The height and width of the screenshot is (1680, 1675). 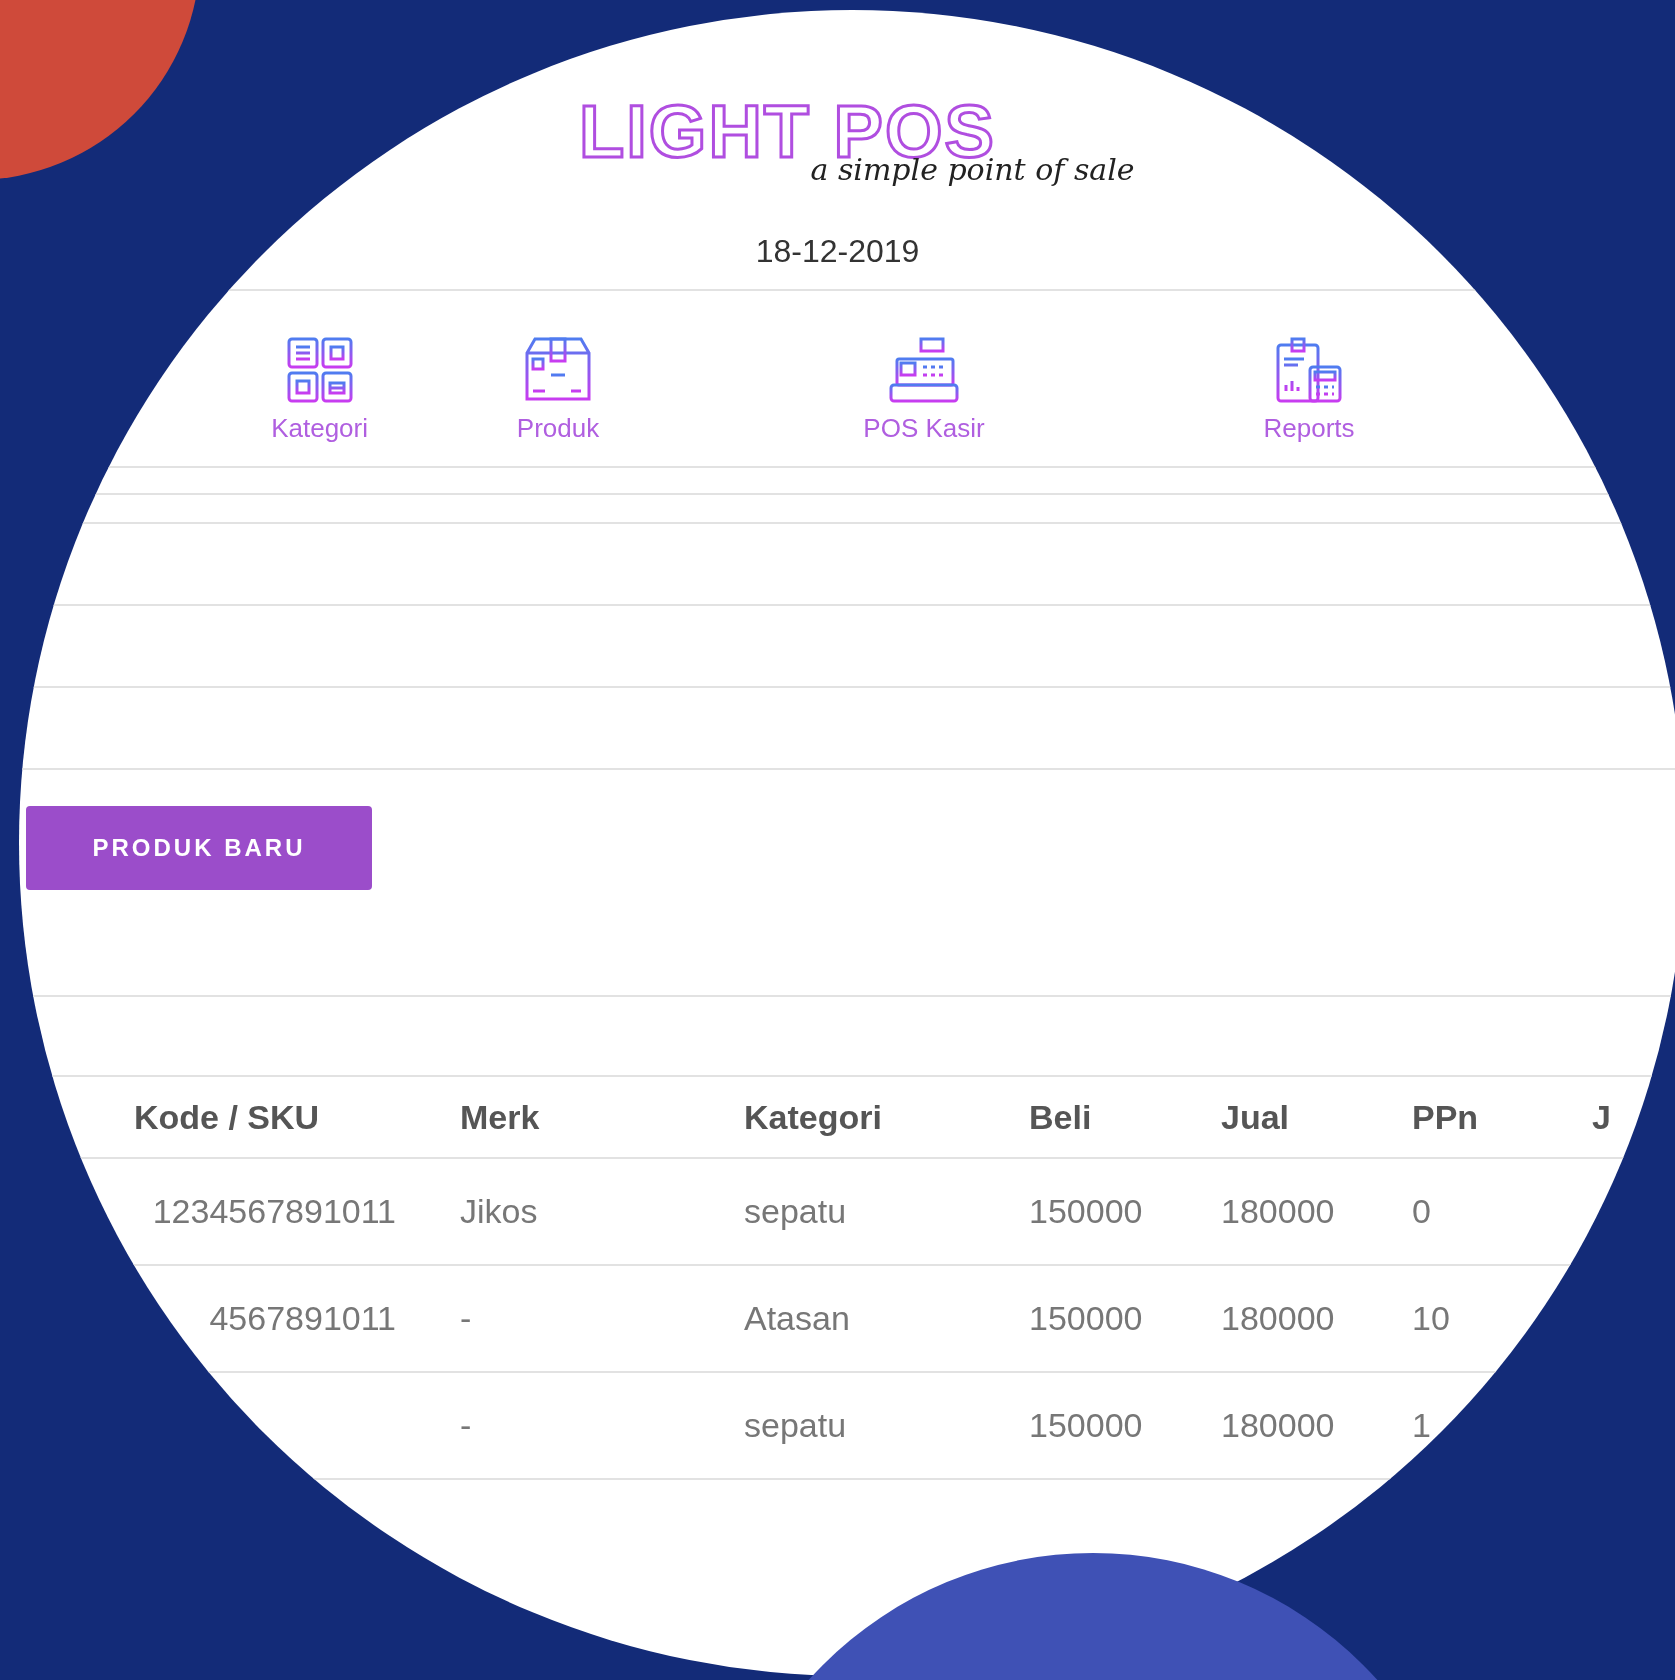 What do you see at coordinates (199, 848) in the screenshot?
I see `new-product-button: PRODUK BARU` at bounding box center [199, 848].